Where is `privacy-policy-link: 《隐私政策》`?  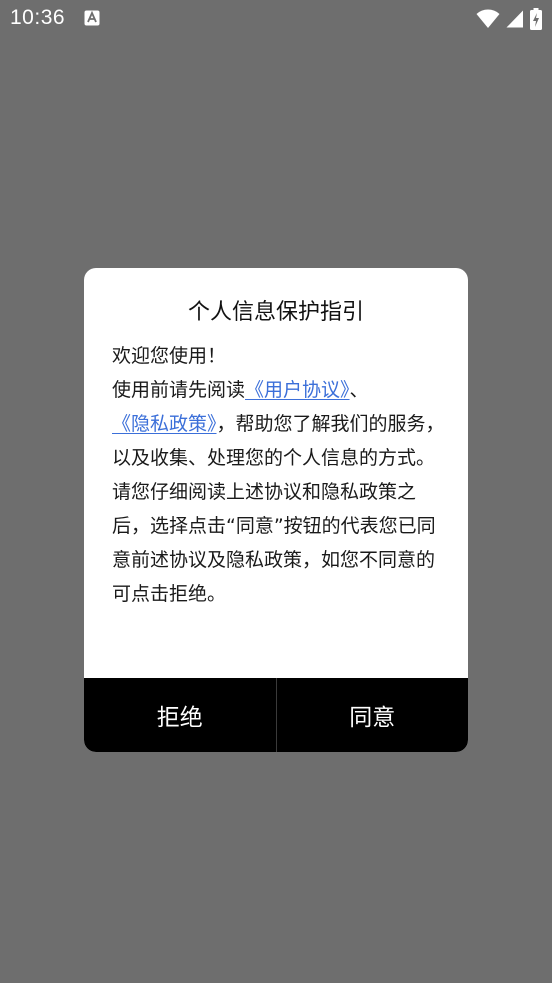 privacy-policy-link: 《隐私政策》 is located at coordinates (164, 424).